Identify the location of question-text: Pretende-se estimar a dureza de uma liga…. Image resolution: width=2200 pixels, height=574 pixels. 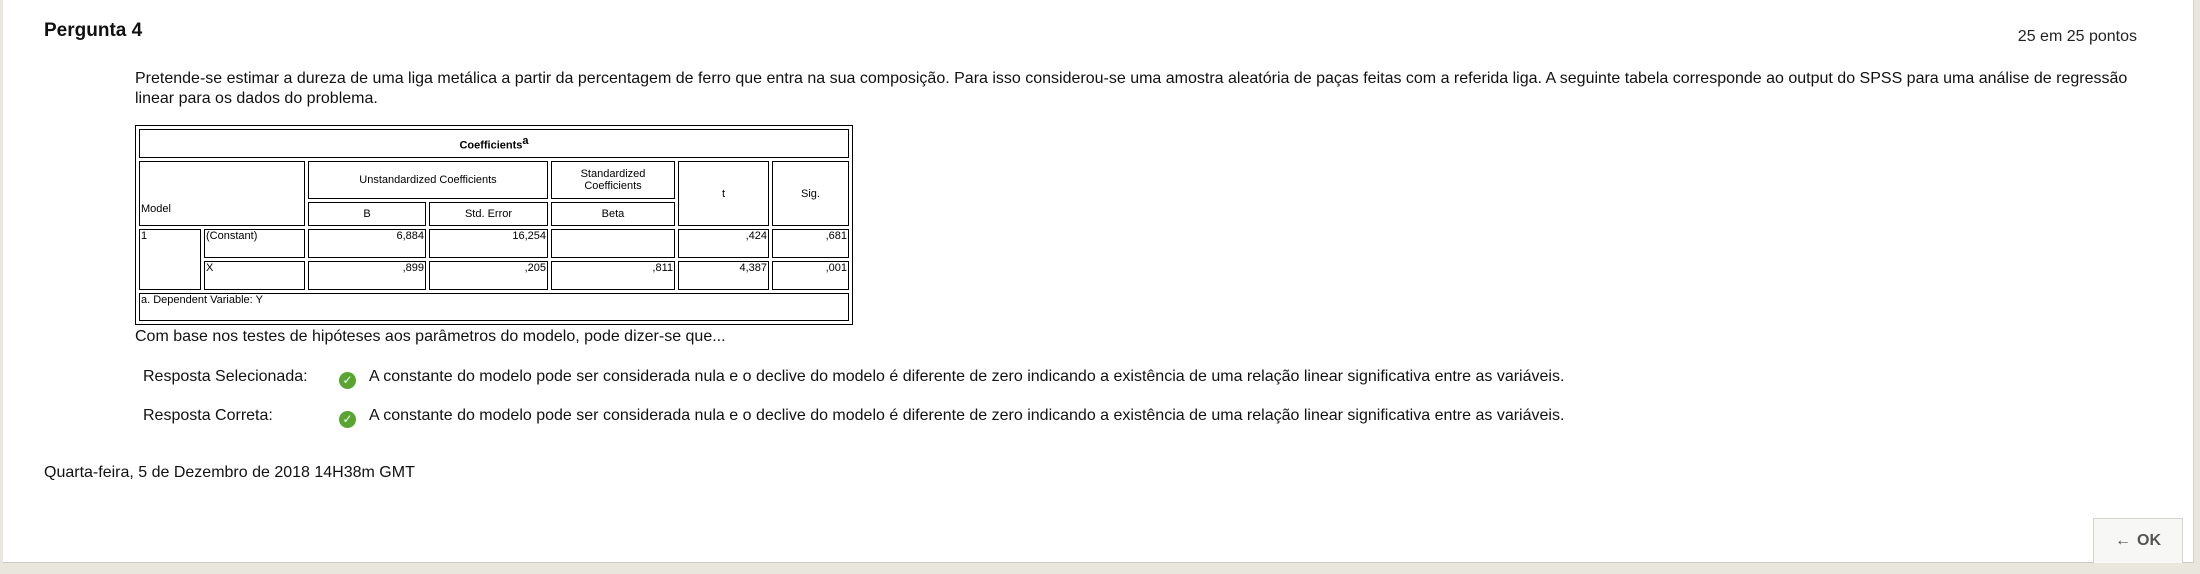
(1131, 88).